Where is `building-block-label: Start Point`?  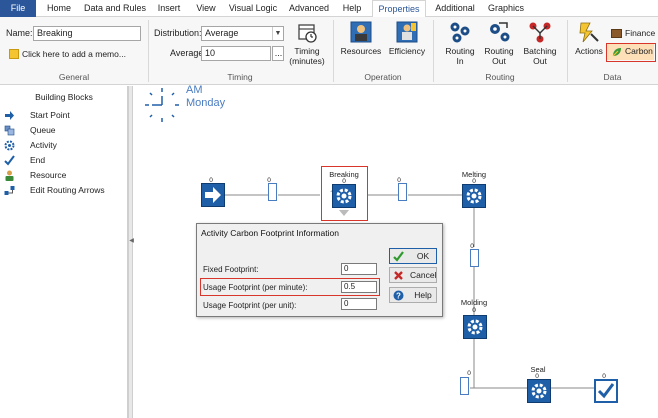
building-block-label: Start Point is located at coordinates (50, 115).